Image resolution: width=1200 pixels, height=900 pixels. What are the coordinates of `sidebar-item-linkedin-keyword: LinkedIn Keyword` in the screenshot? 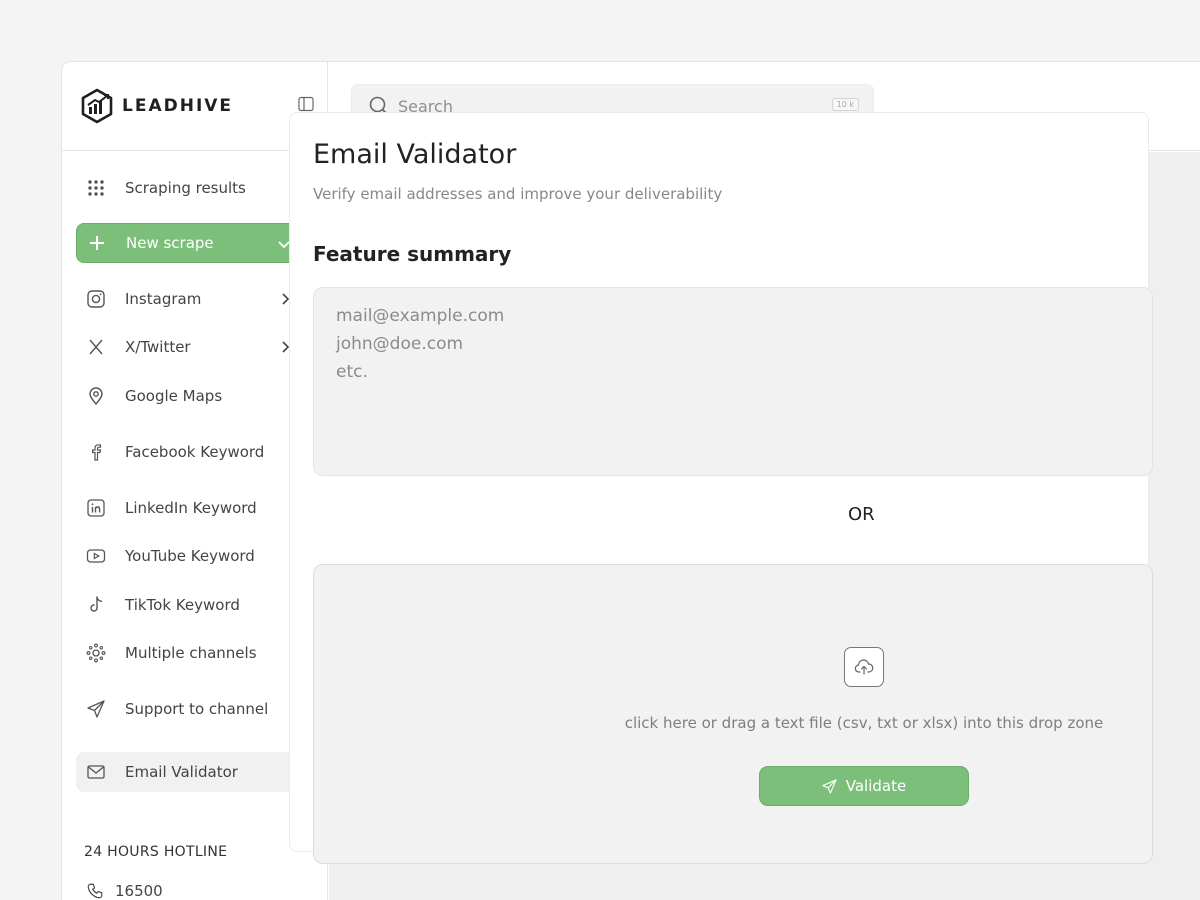 It's located at (190, 508).